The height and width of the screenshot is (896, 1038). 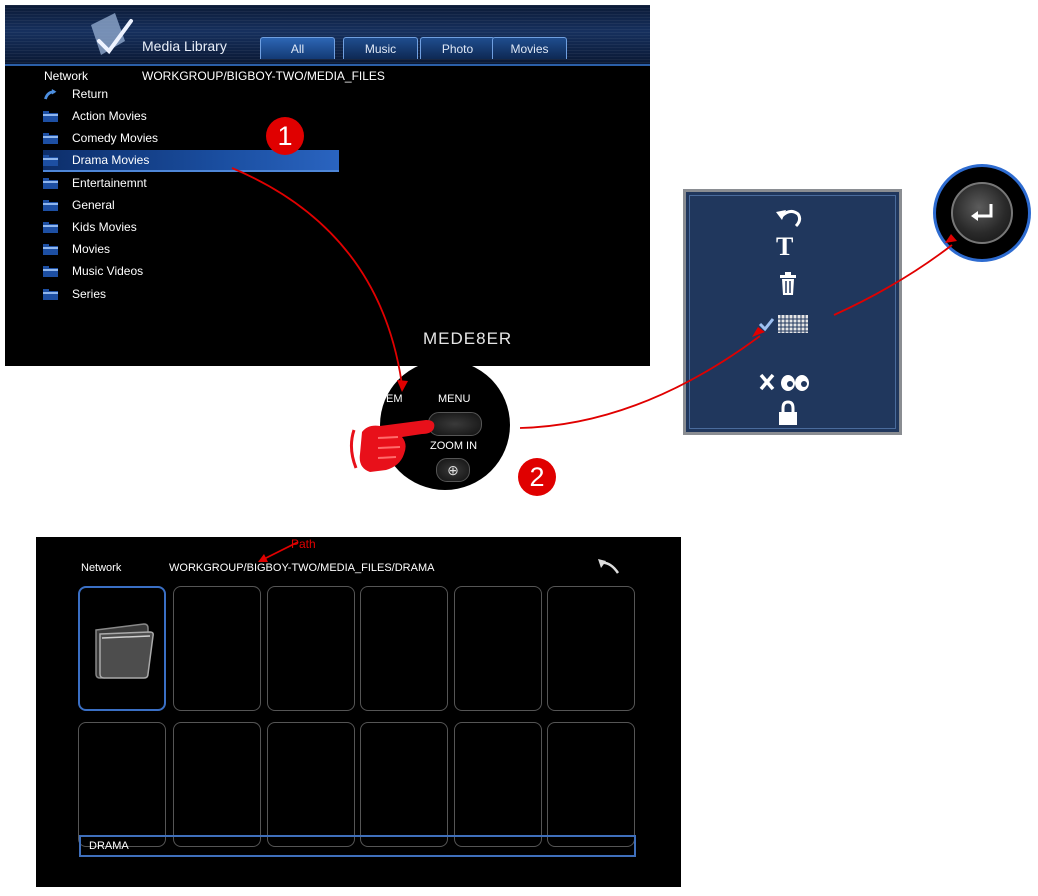 What do you see at coordinates (454, 399) in the screenshot?
I see `remote-label-menu: MENU` at bounding box center [454, 399].